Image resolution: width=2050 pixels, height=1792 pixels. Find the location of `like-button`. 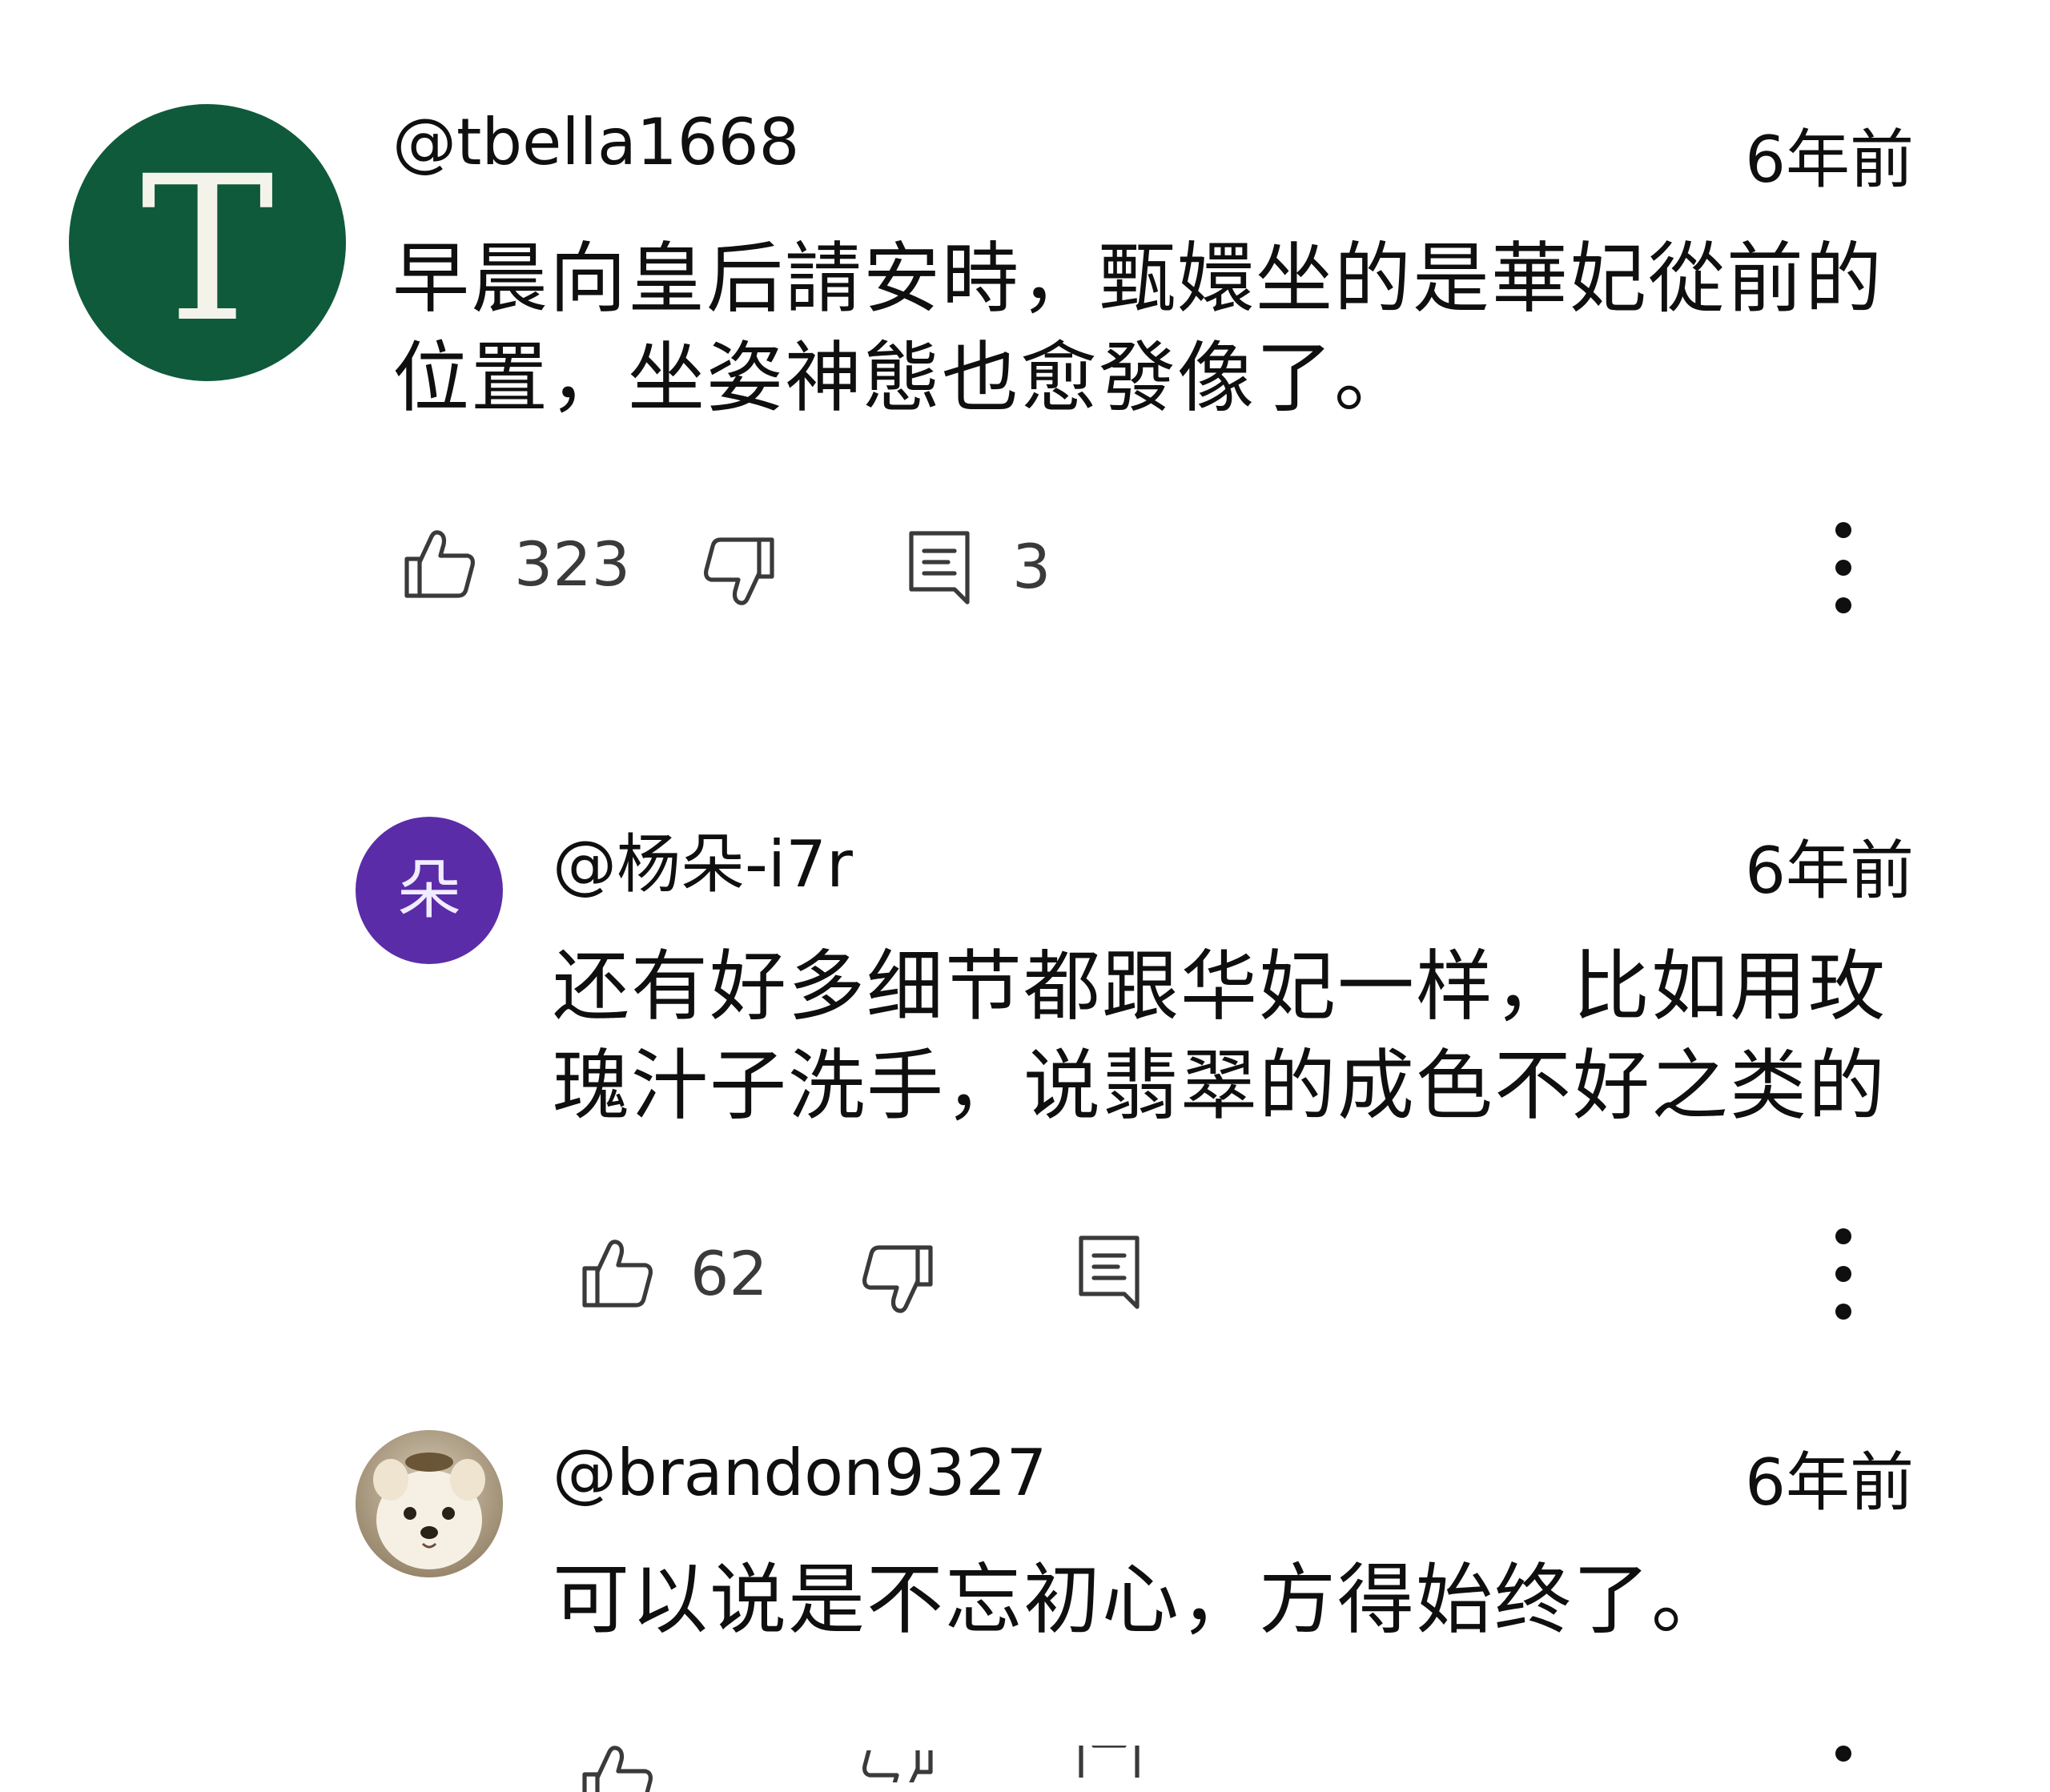

like-button is located at coordinates (618, 1768).